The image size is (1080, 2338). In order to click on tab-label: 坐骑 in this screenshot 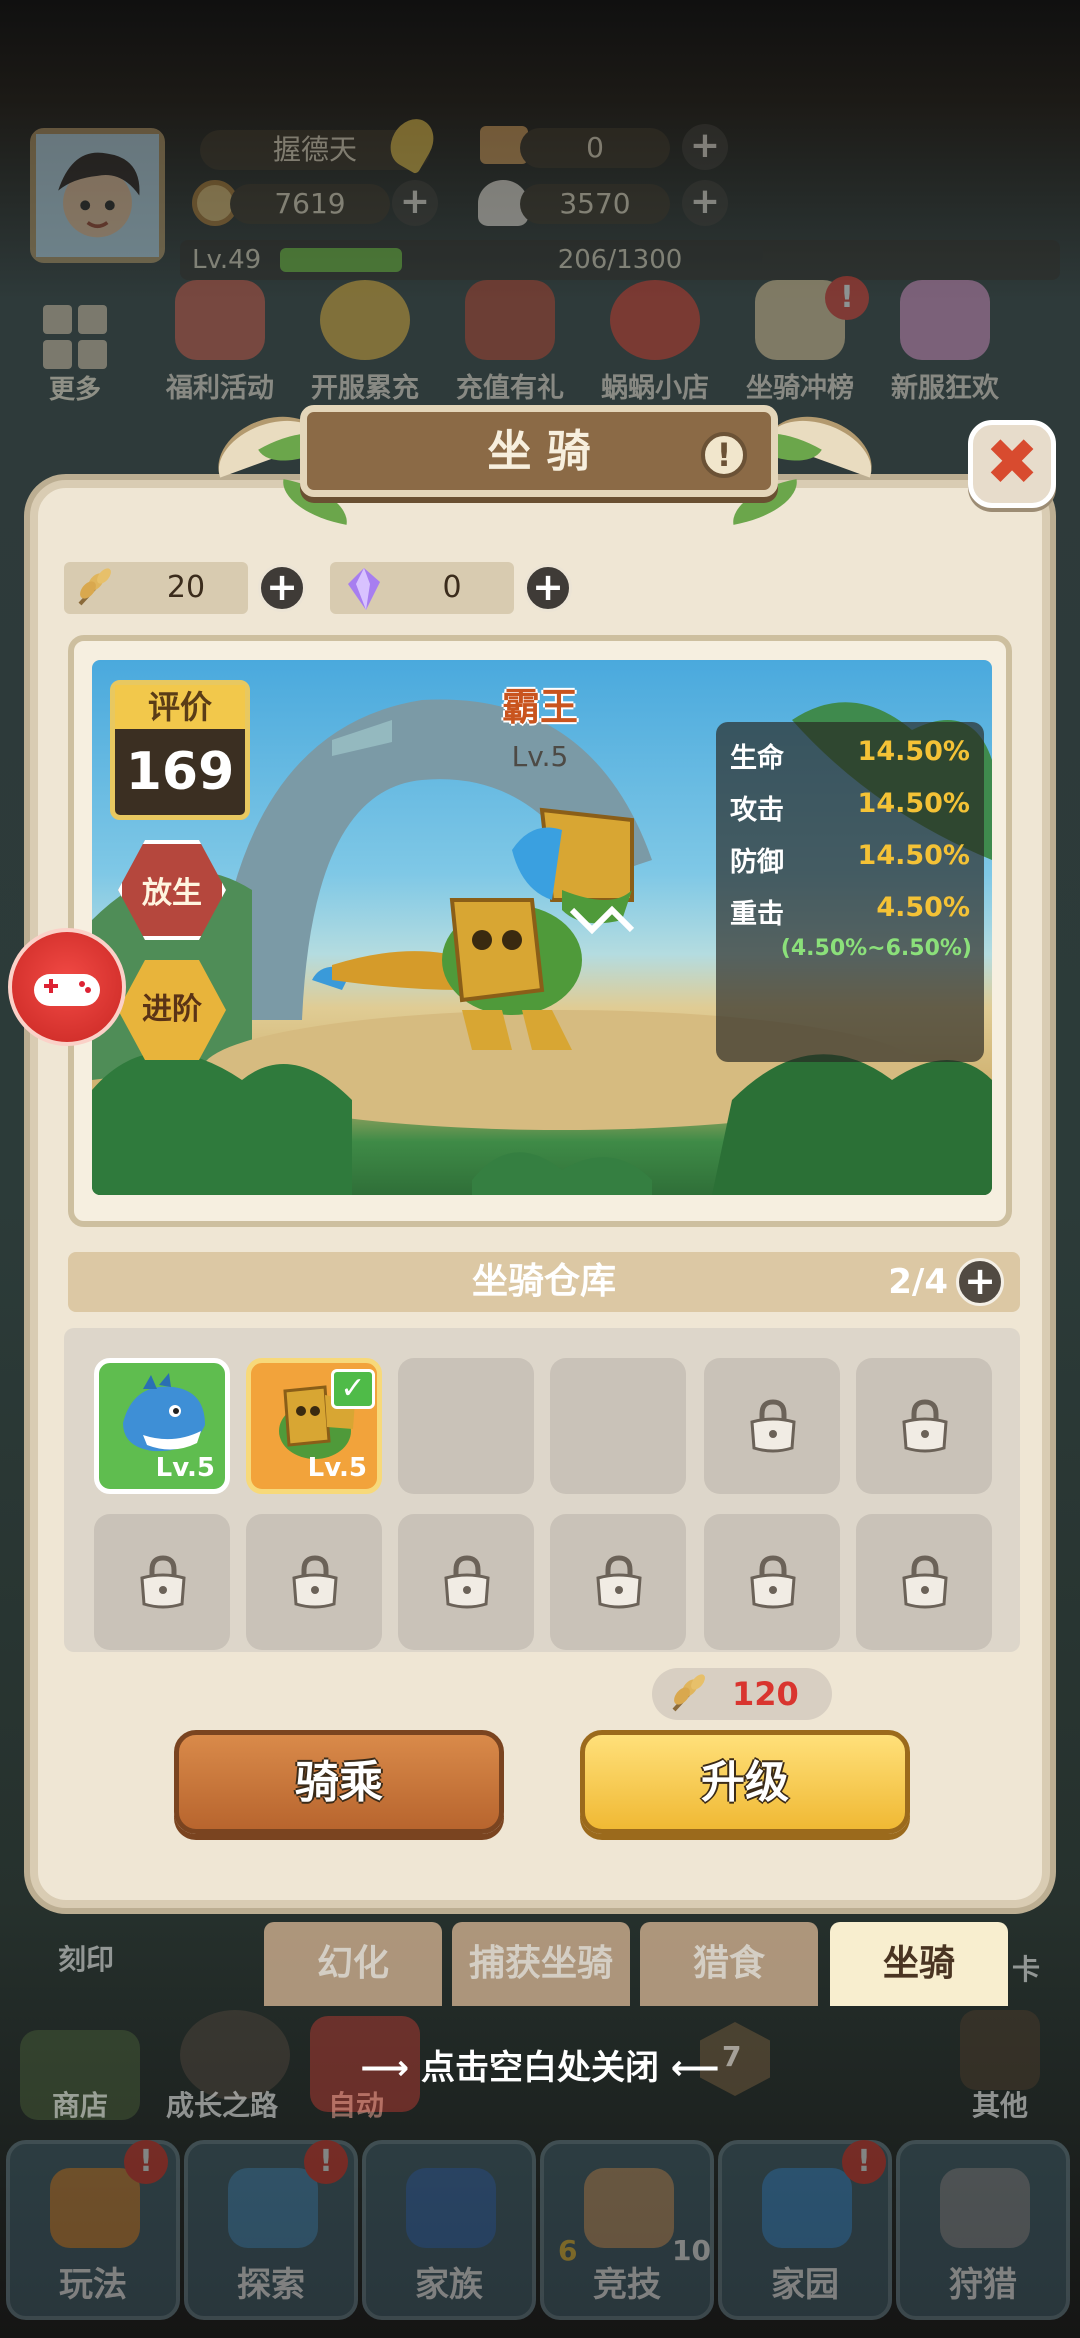, I will do `click(918, 1963)`.